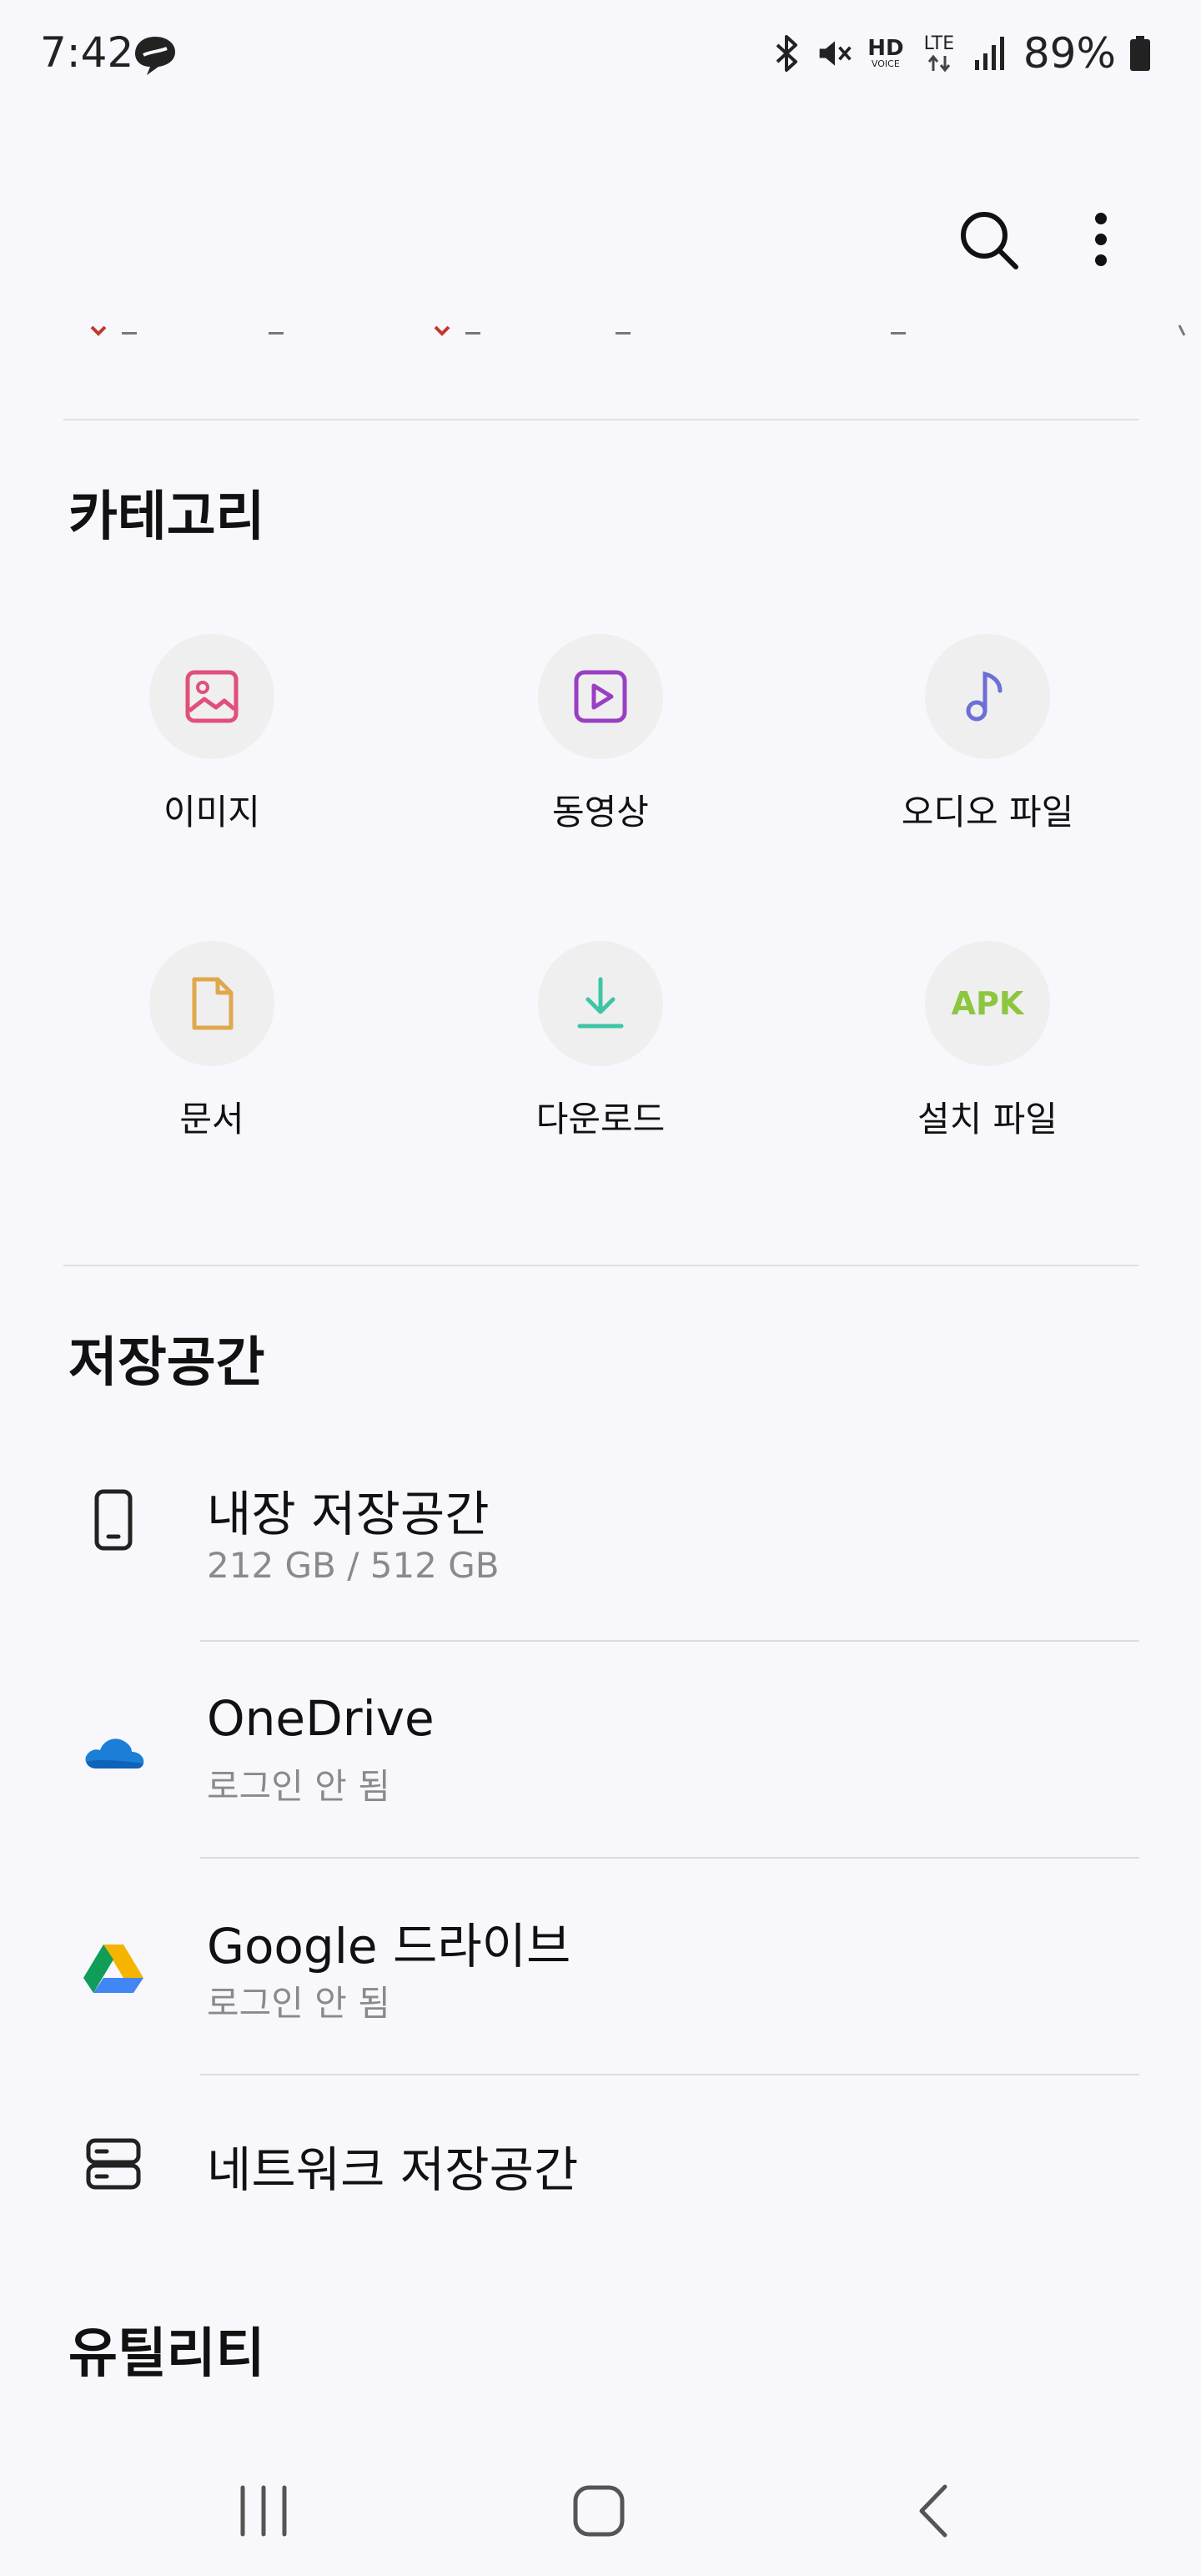  What do you see at coordinates (988, 696) in the screenshot?
I see `audio-icon` at bounding box center [988, 696].